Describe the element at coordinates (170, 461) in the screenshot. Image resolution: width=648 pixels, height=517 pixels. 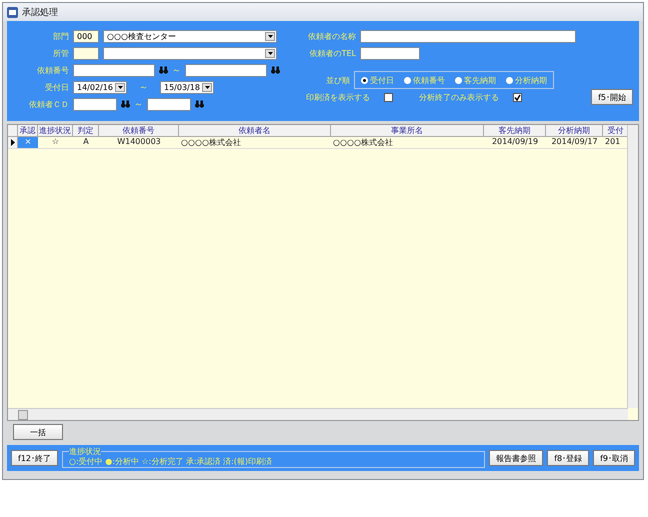
I see `legend-text: ○:受付中 ●:分析中 ☆:分析完了 承:承認済 済:(報)印刷済` at that location.